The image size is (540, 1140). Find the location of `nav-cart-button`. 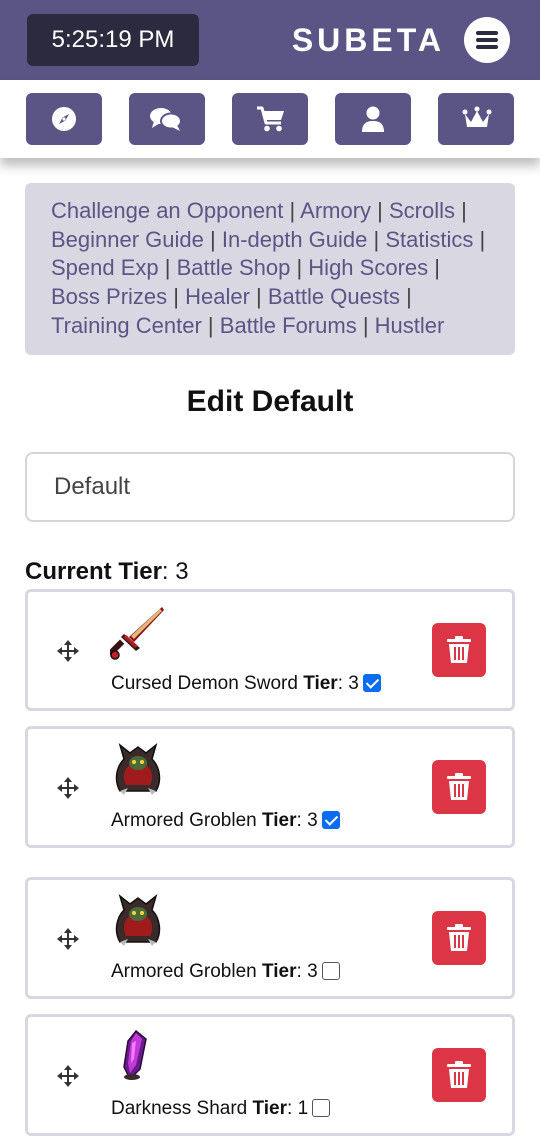

nav-cart-button is located at coordinates (270, 119).